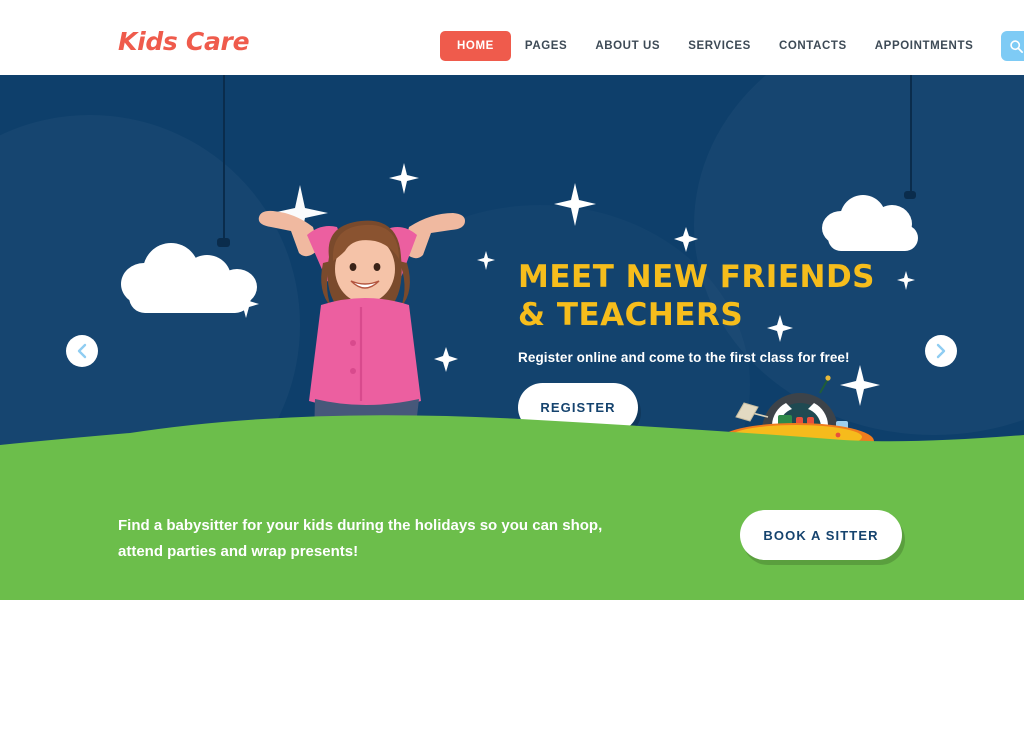  What do you see at coordinates (631, 315) in the screenshot?
I see `hero-title-line2: & TEACHERS` at bounding box center [631, 315].